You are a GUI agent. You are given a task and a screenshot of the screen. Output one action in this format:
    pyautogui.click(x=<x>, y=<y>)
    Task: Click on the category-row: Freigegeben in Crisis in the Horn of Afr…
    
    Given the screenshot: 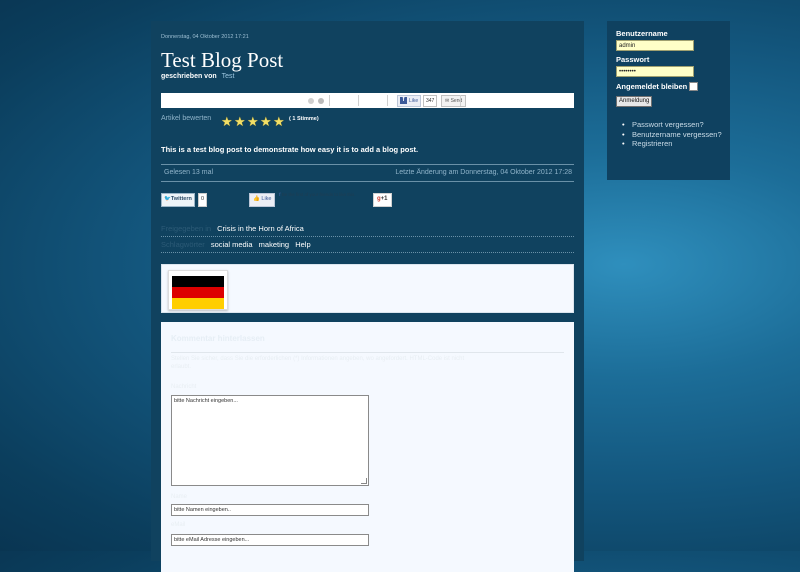 What is the action you would take?
    pyautogui.click(x=367, y=230)
    